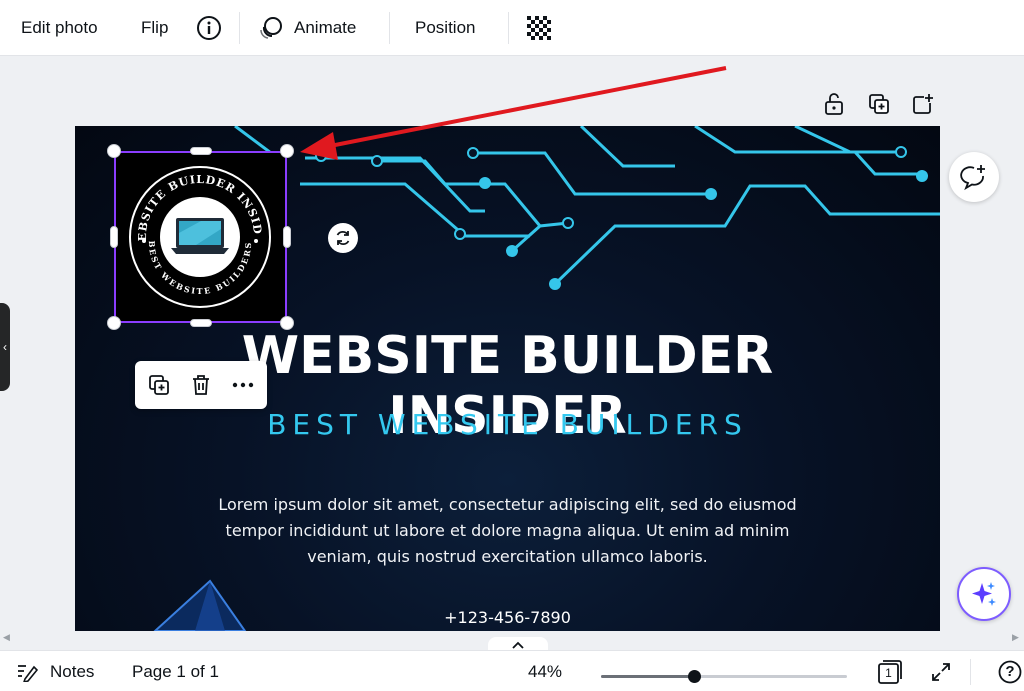 This screenshot has height=691, width=1024. Describe the element at coordinates (154, 28) in the screenshot. I see `flip-button: Flip` at that location.